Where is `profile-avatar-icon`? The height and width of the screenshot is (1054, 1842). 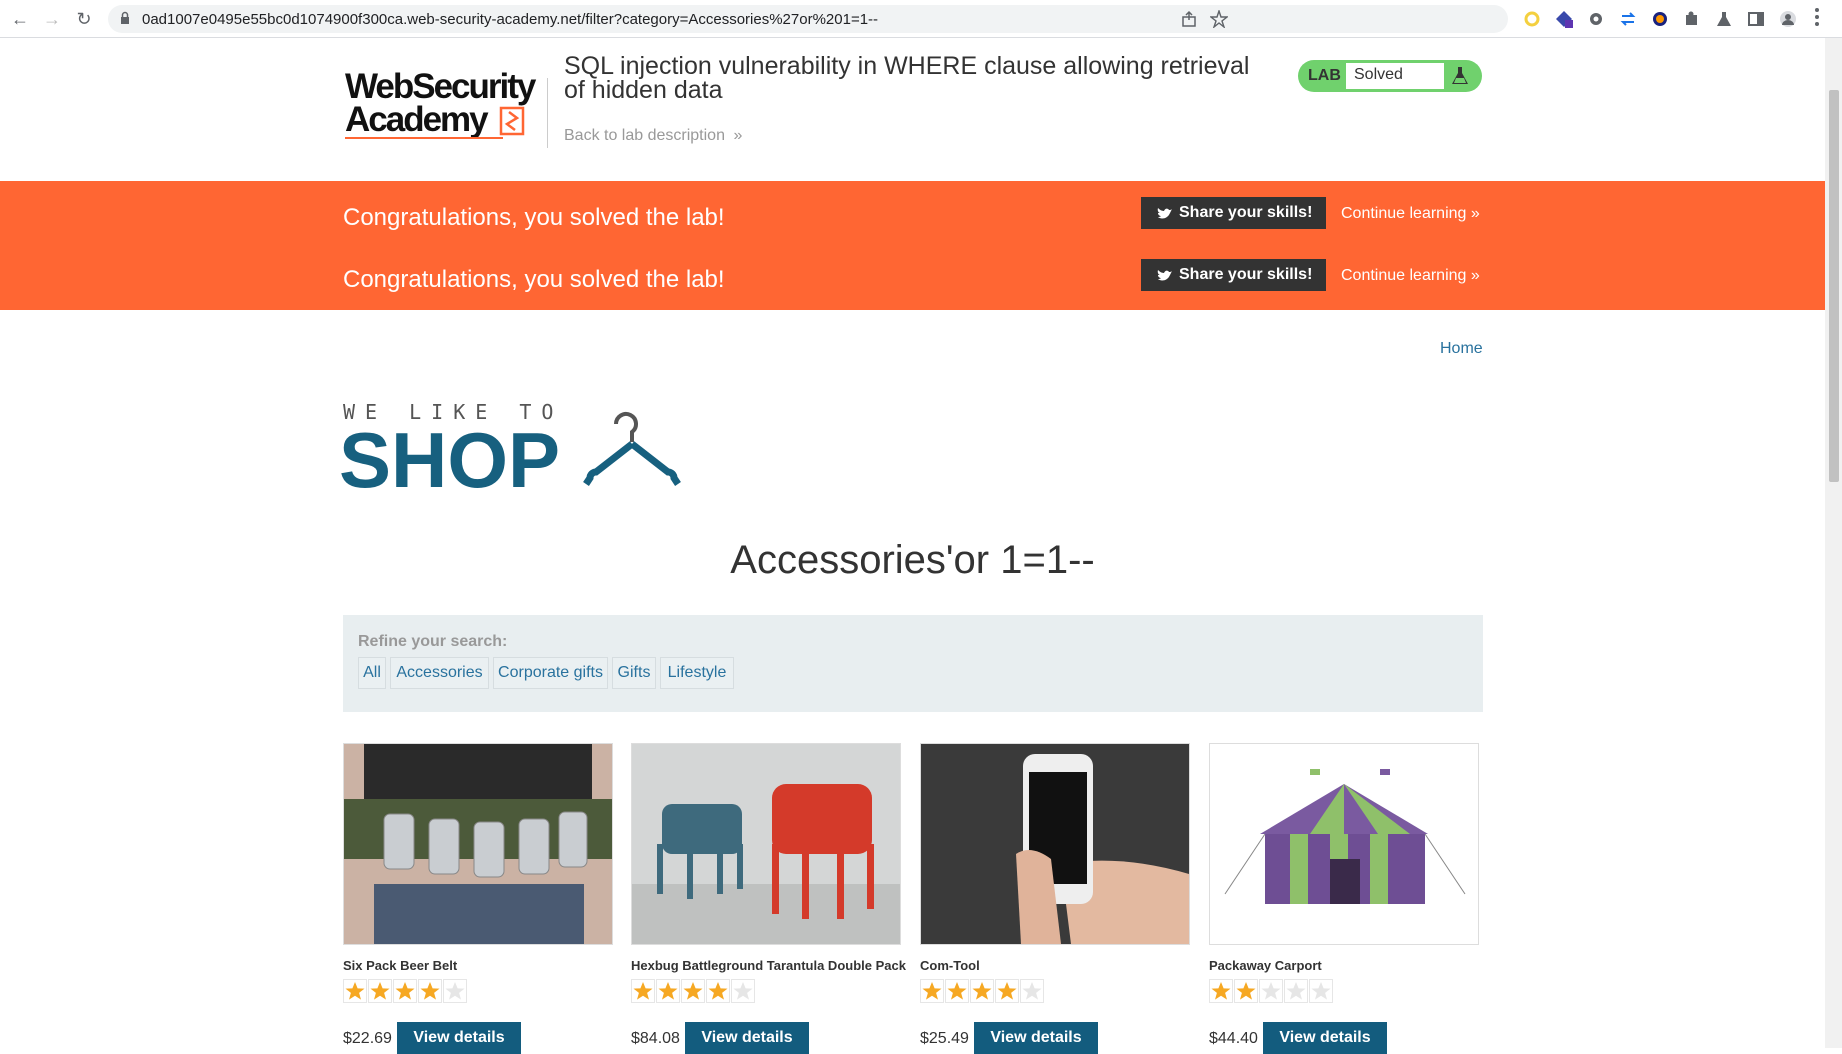
profile-avatar-icon is located at coordinates (1788, 19).